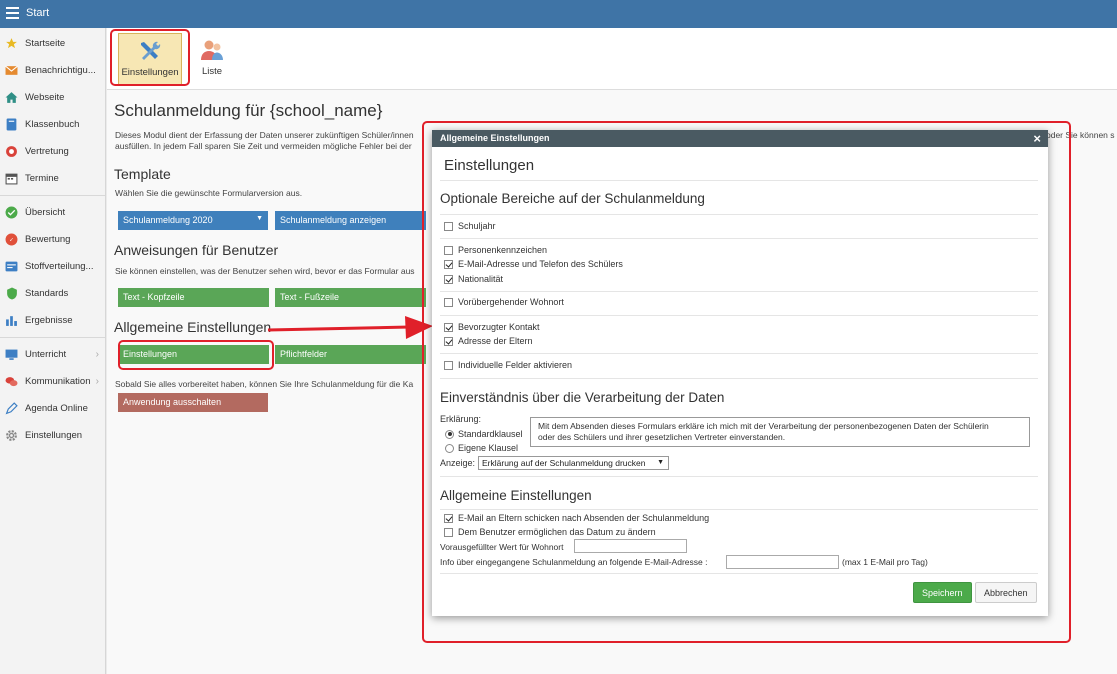 The height and width of the screenshot is (674, 1117). I want to click on sidebar-item-label: Klassenbuch, so click(52, 124).